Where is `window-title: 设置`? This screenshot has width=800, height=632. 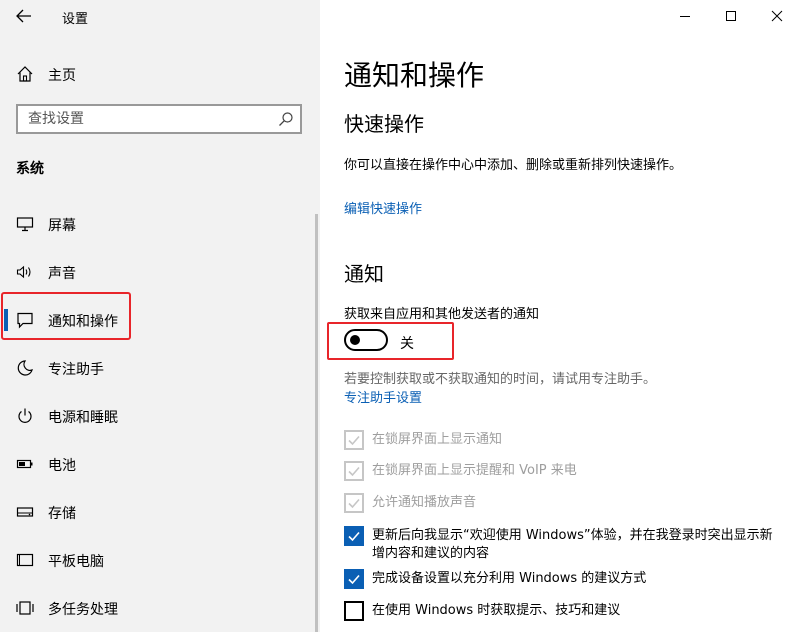
window-title: 设置 is located at coordinates (75, 19).